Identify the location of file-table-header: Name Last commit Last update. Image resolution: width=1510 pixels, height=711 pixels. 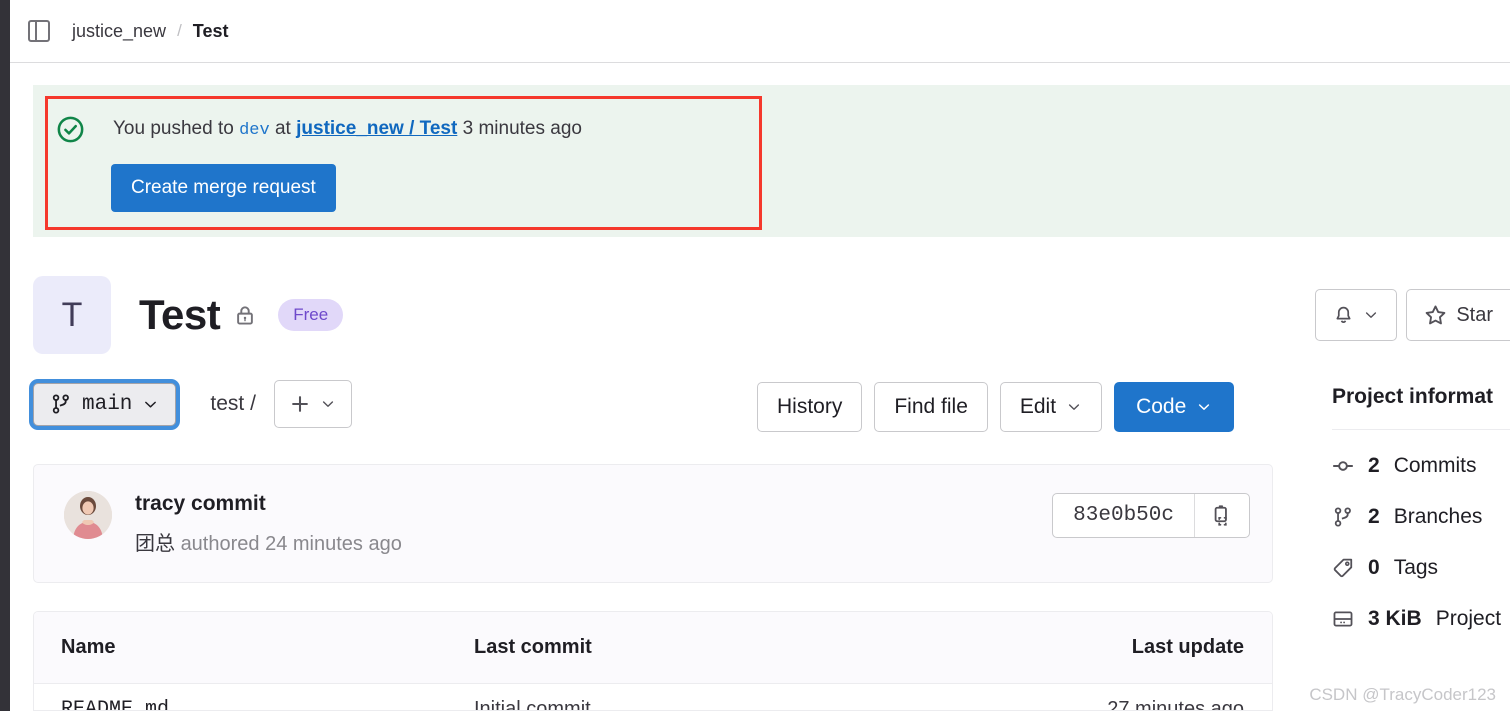
(653, 648).